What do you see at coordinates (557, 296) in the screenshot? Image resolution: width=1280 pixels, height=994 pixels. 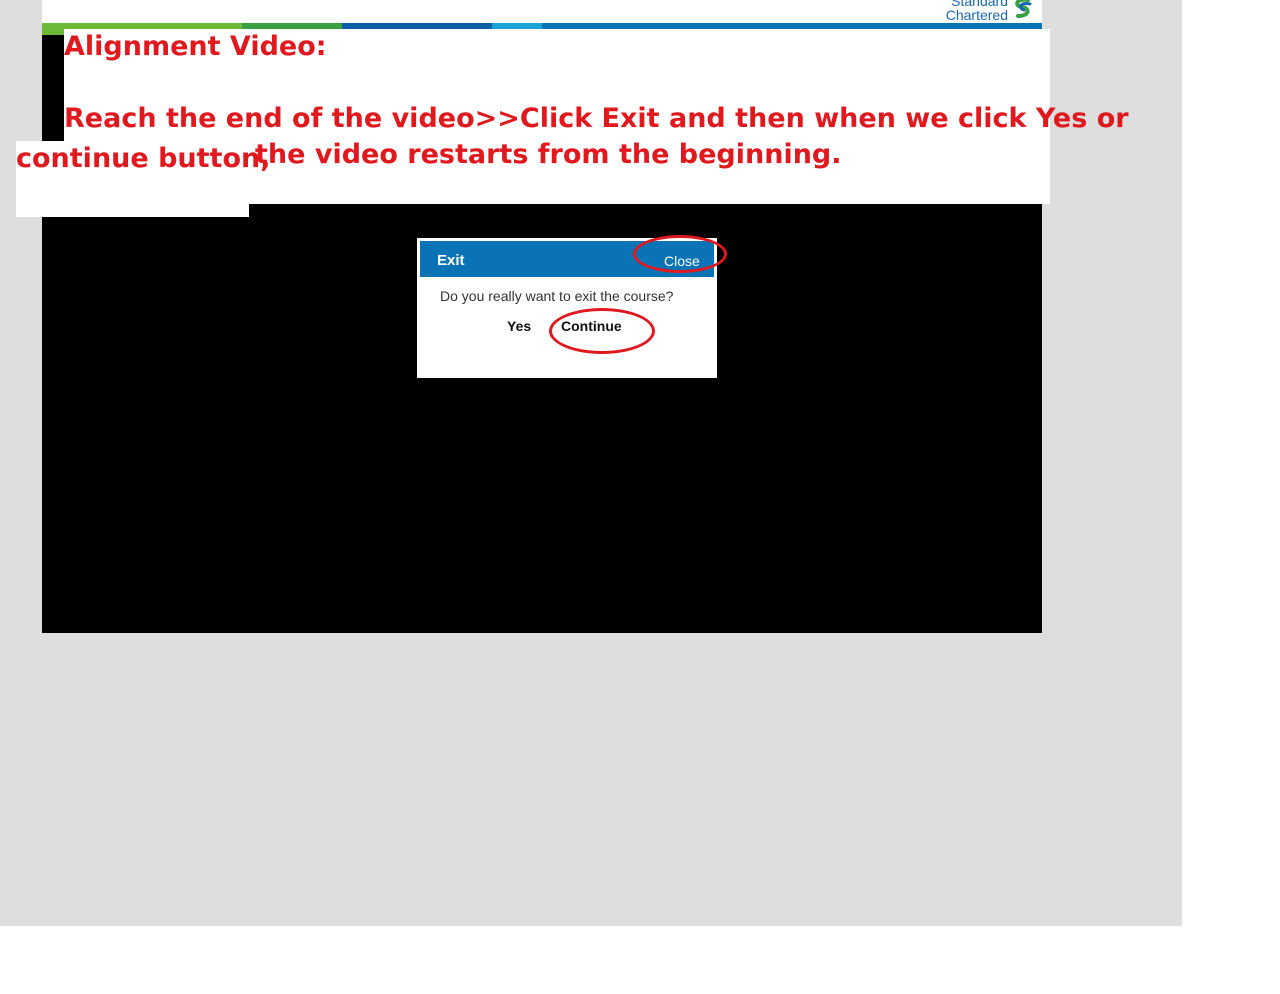 I see `dialog-message: Do you really want to exit the course?` at bounding box center [557, 296].